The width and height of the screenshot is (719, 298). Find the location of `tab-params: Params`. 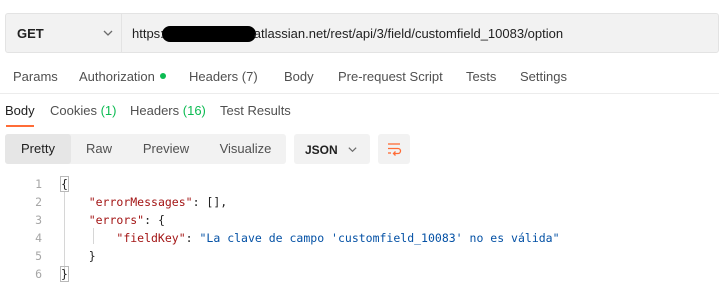

tab-params: Params is located at coordinates (35, 76).